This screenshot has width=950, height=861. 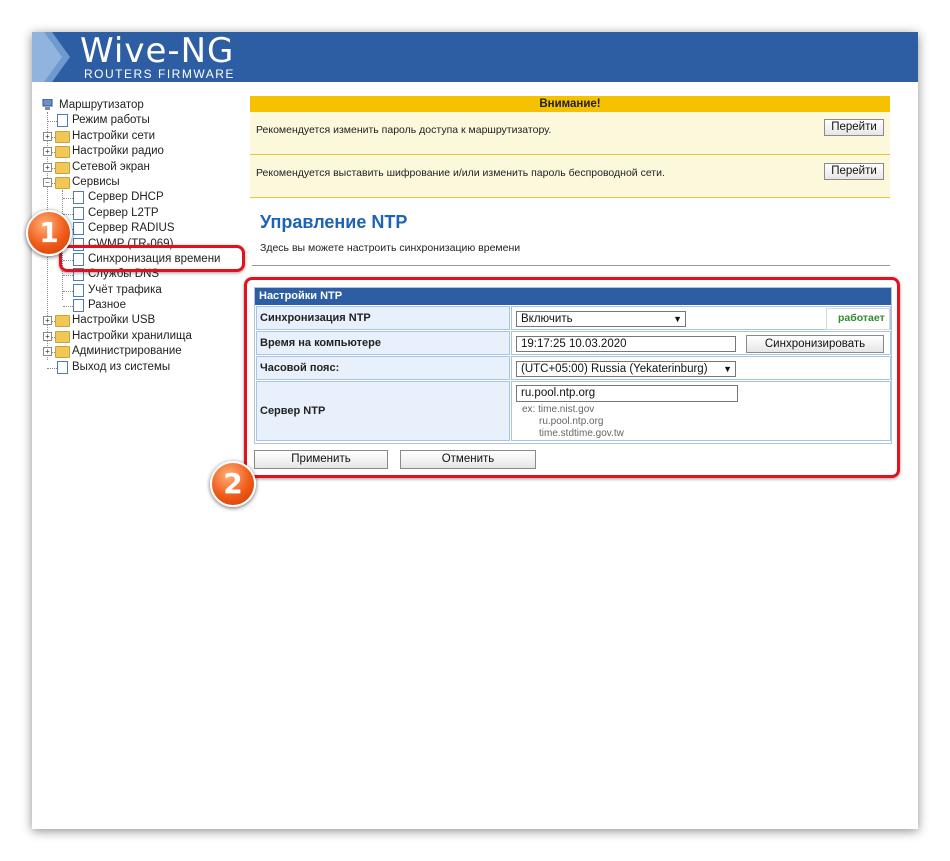 I want to click on sidebar-item-label: Настройки сети, so click(x=114, y=135).